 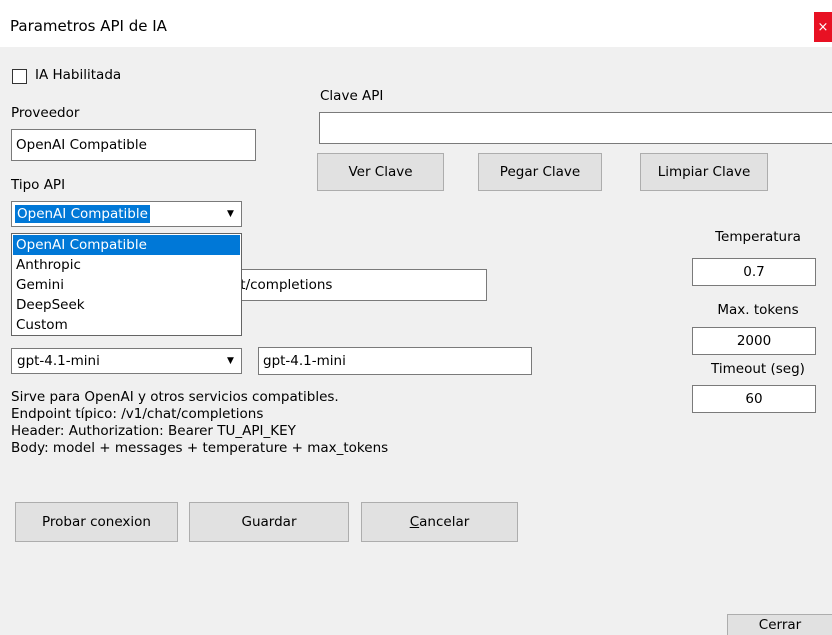 What do you see at coordinates (758, 237) in the screenshot?
I see `temperature-label: Temperatura` at bounding box center [758, 237].